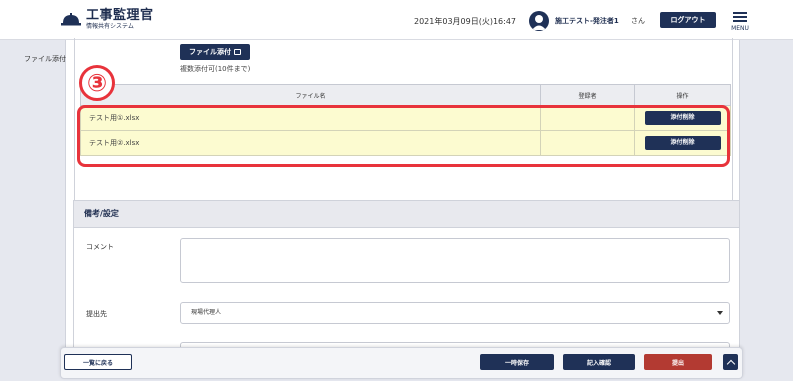  Describe the element at coordinates (517, 362) in the screenshot. I see `temporary-save-button: 一時保存` at that location.